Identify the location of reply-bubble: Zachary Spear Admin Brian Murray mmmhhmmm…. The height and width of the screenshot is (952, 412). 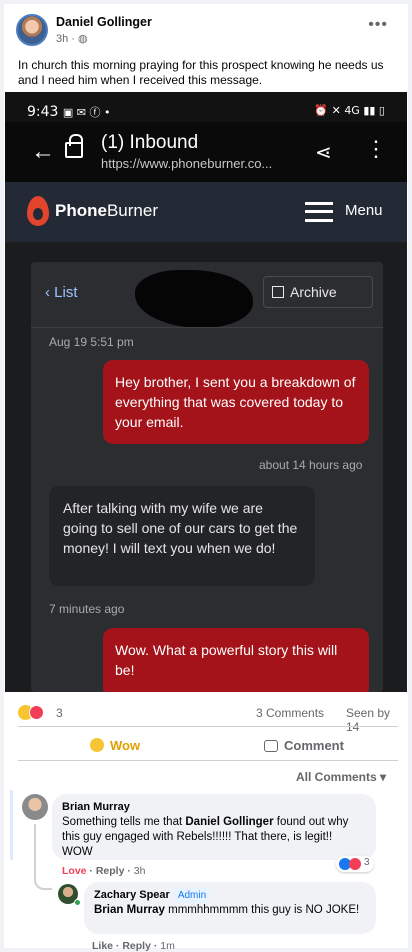
(230, 908).